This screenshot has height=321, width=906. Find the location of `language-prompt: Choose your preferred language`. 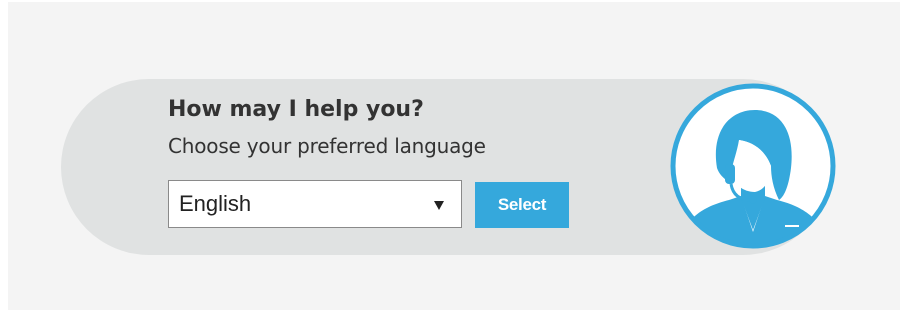

language-prompt: Choose your preferred language is located at coordinates (327, 146).